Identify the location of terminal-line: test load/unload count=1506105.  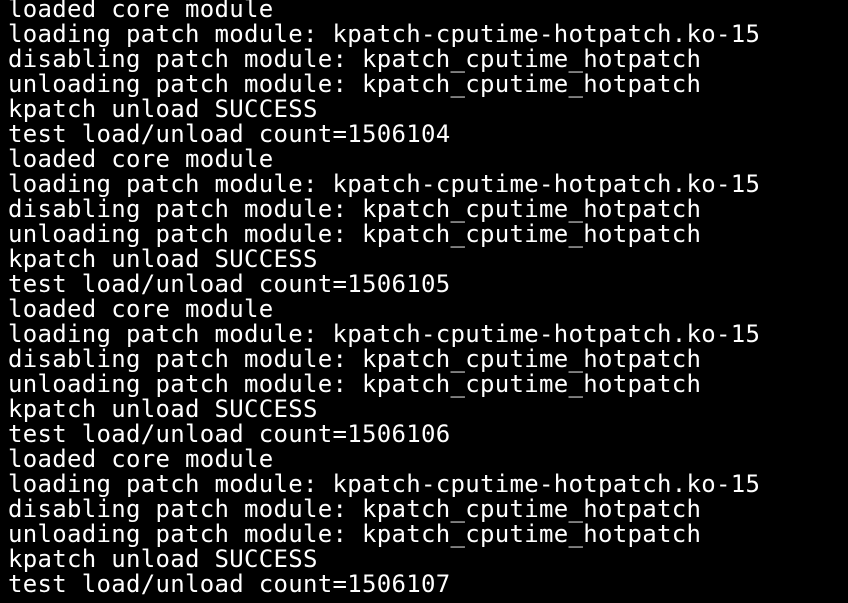
(229, 284).